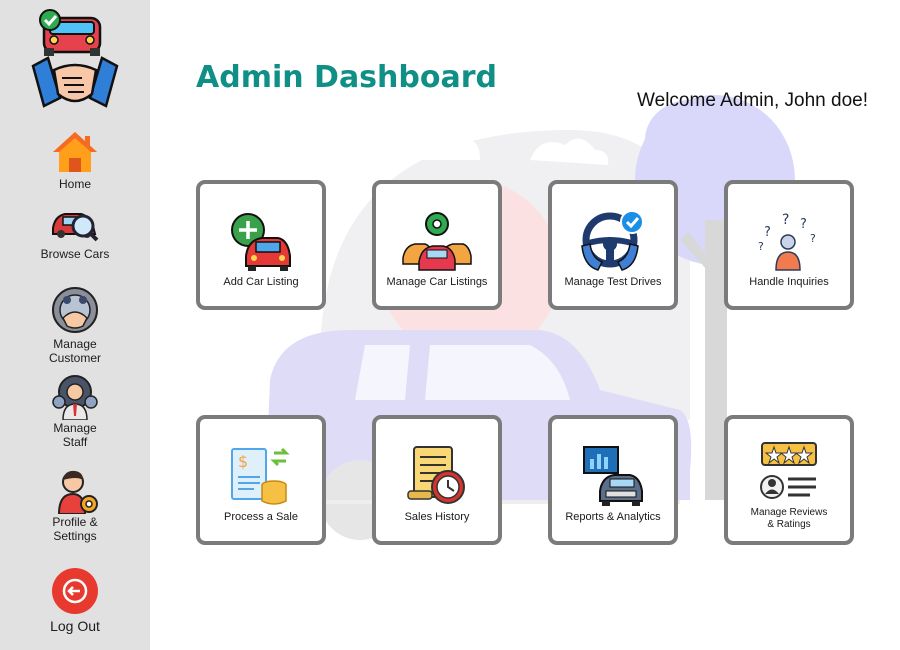 The image size is (900, 650). Describe the element at coordinates (77, 492) in the screenshot. I see `profile-gear-icon` at that location.